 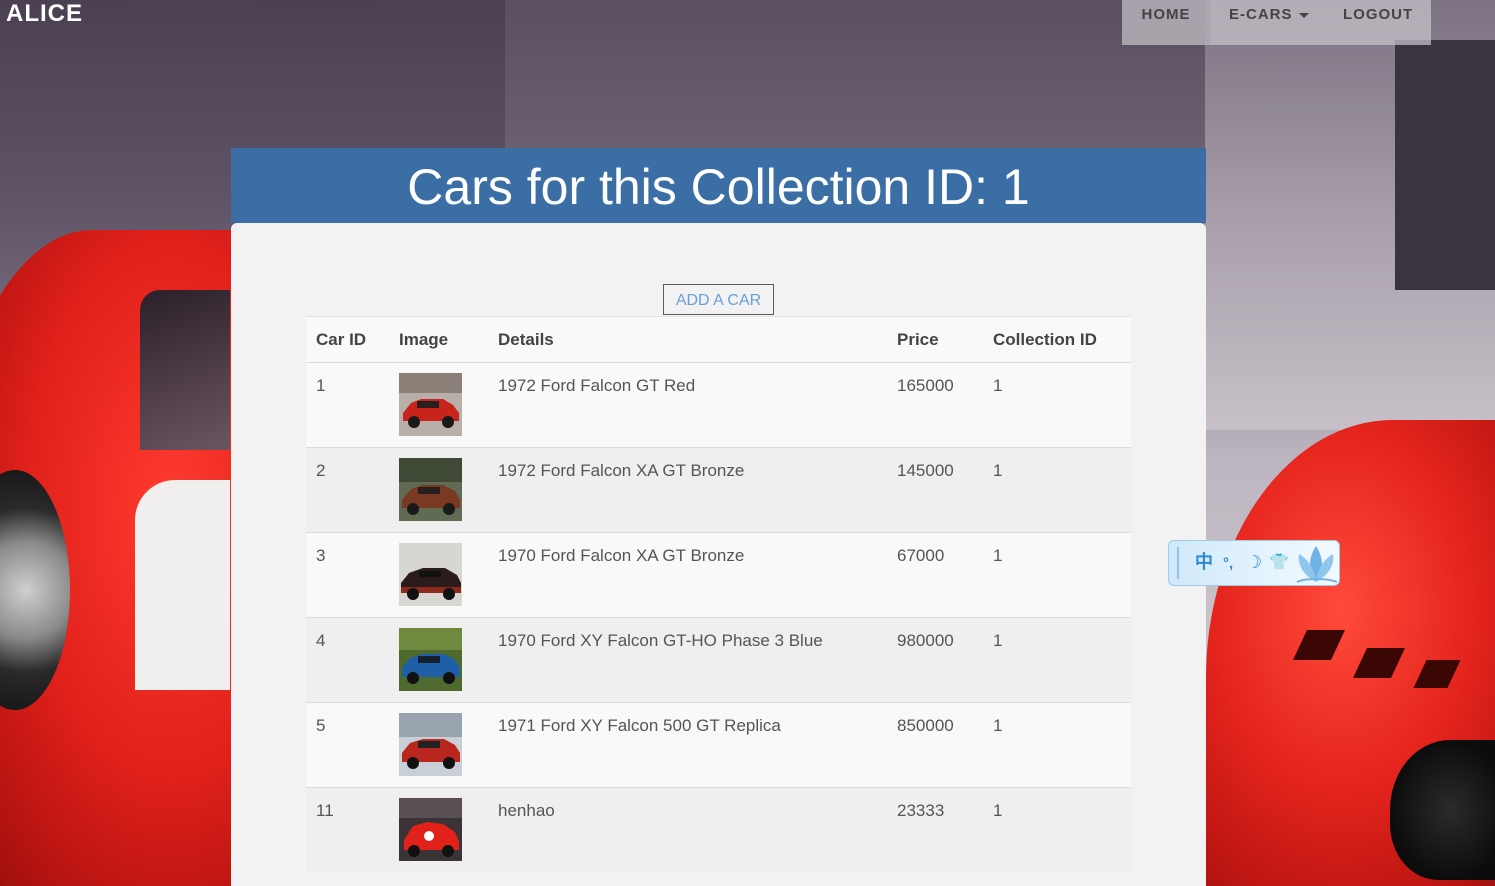 I want to click on ime-drag-handle, so click(x=1178, y=563).